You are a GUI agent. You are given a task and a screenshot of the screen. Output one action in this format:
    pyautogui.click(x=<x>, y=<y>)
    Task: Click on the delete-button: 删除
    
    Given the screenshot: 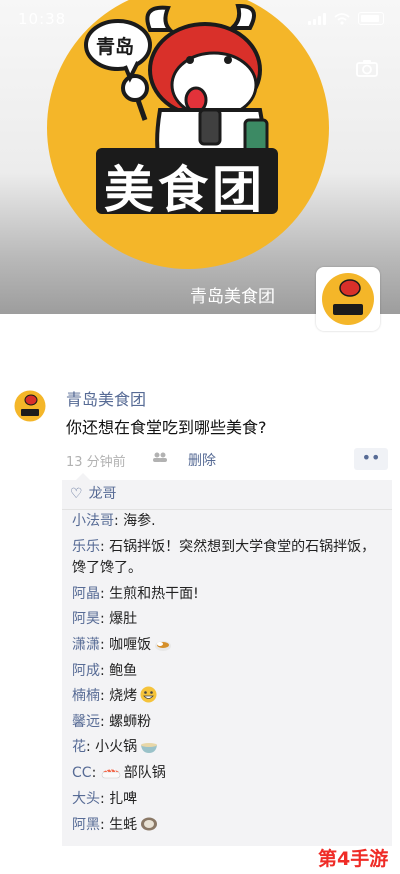 What is the action you would take?
    pyautogui.click(x=202, y=460)
    